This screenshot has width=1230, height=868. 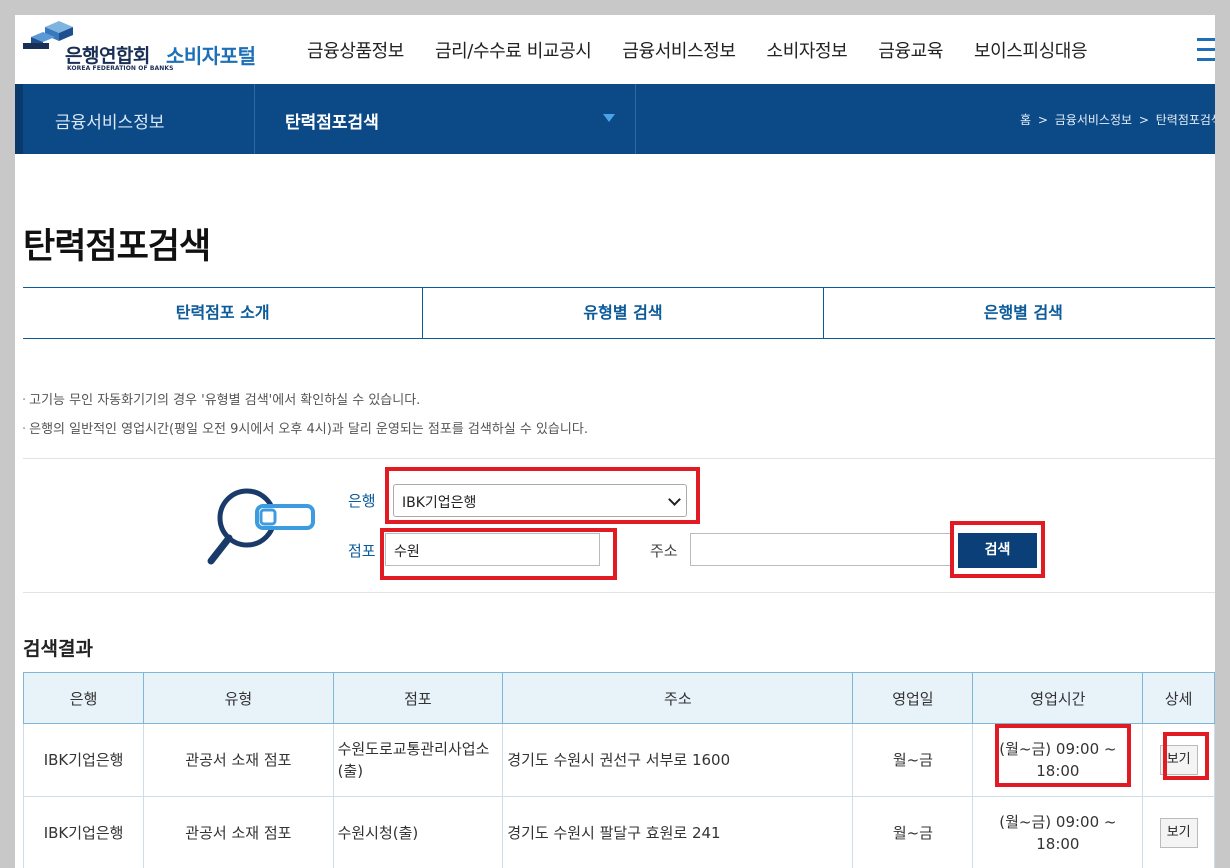 What do you see at coordinates (679, 50) in the screenshot?
I see `gnb-item-services: 금융서비스정보` at bounding box center [679, 50].